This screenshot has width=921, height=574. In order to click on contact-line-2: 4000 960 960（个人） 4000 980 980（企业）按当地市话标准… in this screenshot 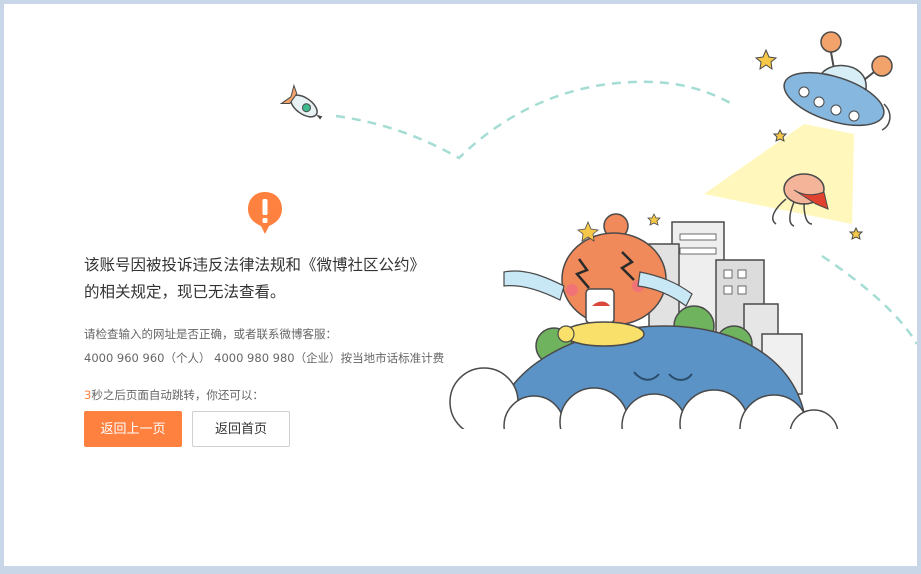, I will do `click(264, 358)`.